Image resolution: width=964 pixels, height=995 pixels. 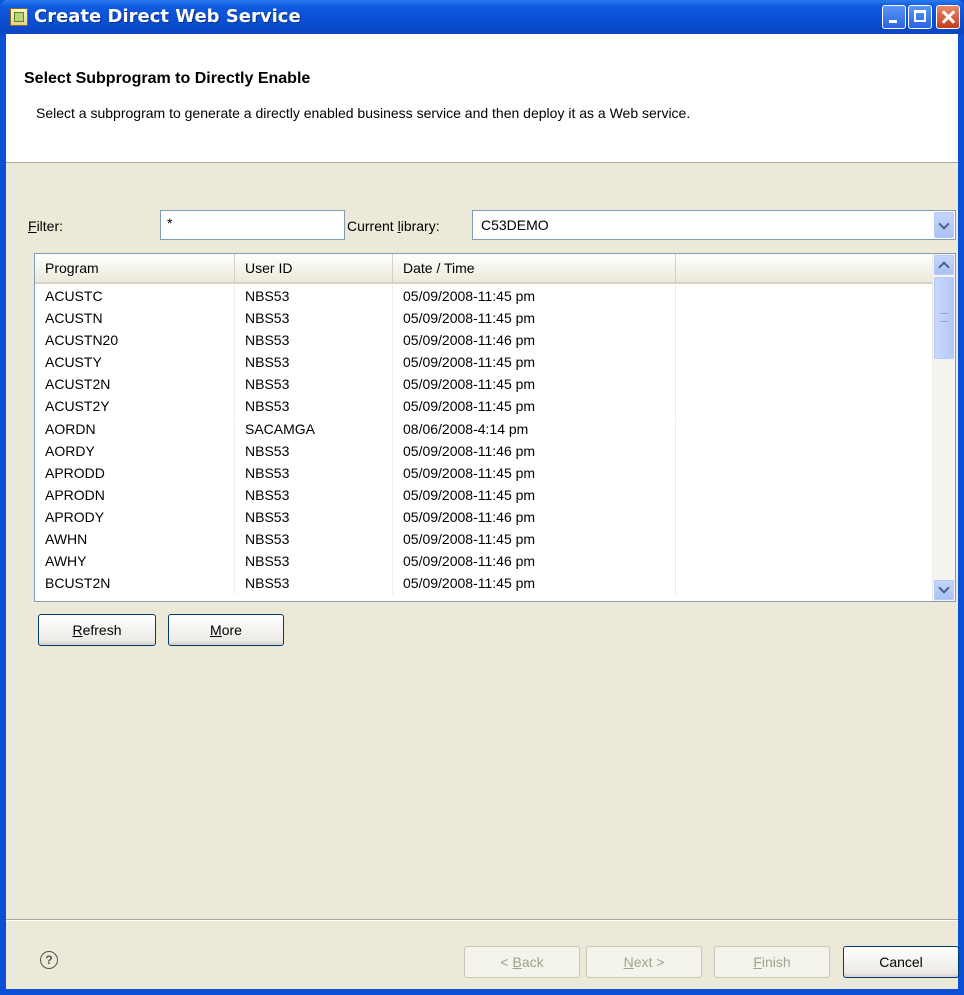 I want to click on table-row: ACUSTY NBS53 05/09/2008-11:45 pm, so click(x=483, y=362).